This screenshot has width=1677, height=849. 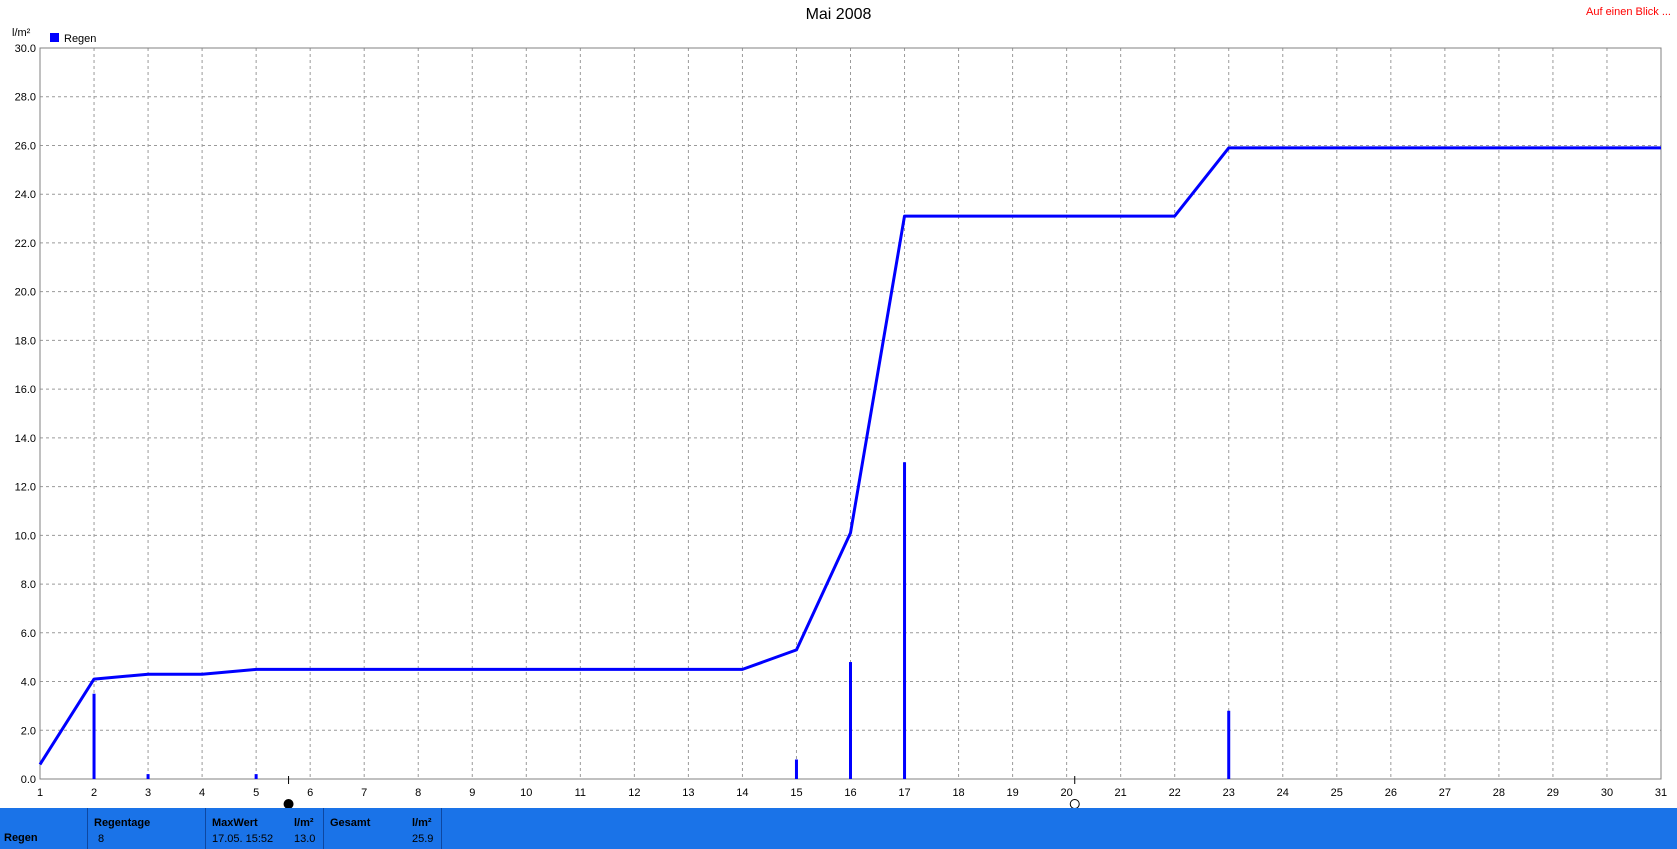 I want to click on y-tick-label: 20.0, so click(x=25, y=293).